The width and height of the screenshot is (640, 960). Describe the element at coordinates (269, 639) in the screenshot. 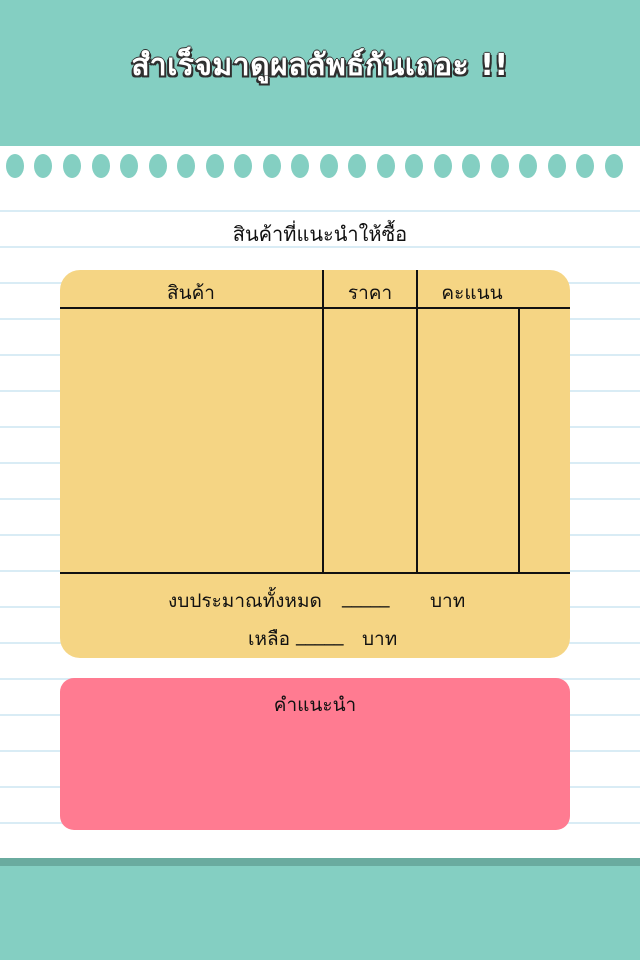

I see `remaining-label: เหลือ` at that location.